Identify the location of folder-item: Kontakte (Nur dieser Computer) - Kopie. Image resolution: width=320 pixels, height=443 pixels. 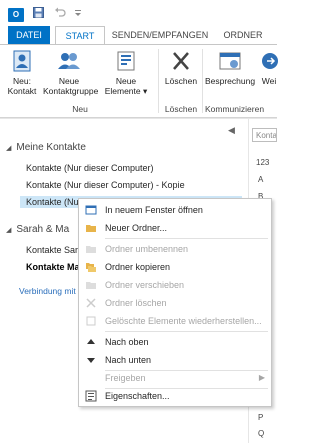
(105, 185).